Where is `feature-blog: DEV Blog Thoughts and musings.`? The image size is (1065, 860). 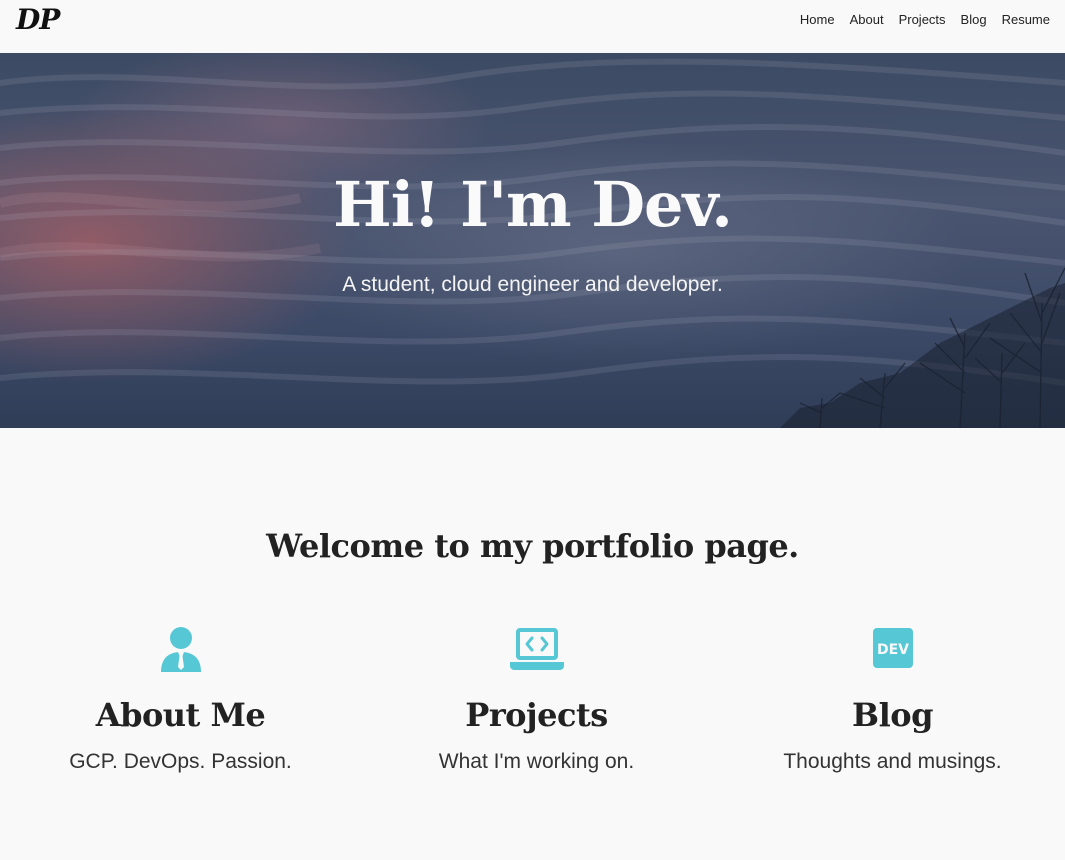
feature-blog: DEV Blog Thoughts and musings. is located at coordinates (890, 697).